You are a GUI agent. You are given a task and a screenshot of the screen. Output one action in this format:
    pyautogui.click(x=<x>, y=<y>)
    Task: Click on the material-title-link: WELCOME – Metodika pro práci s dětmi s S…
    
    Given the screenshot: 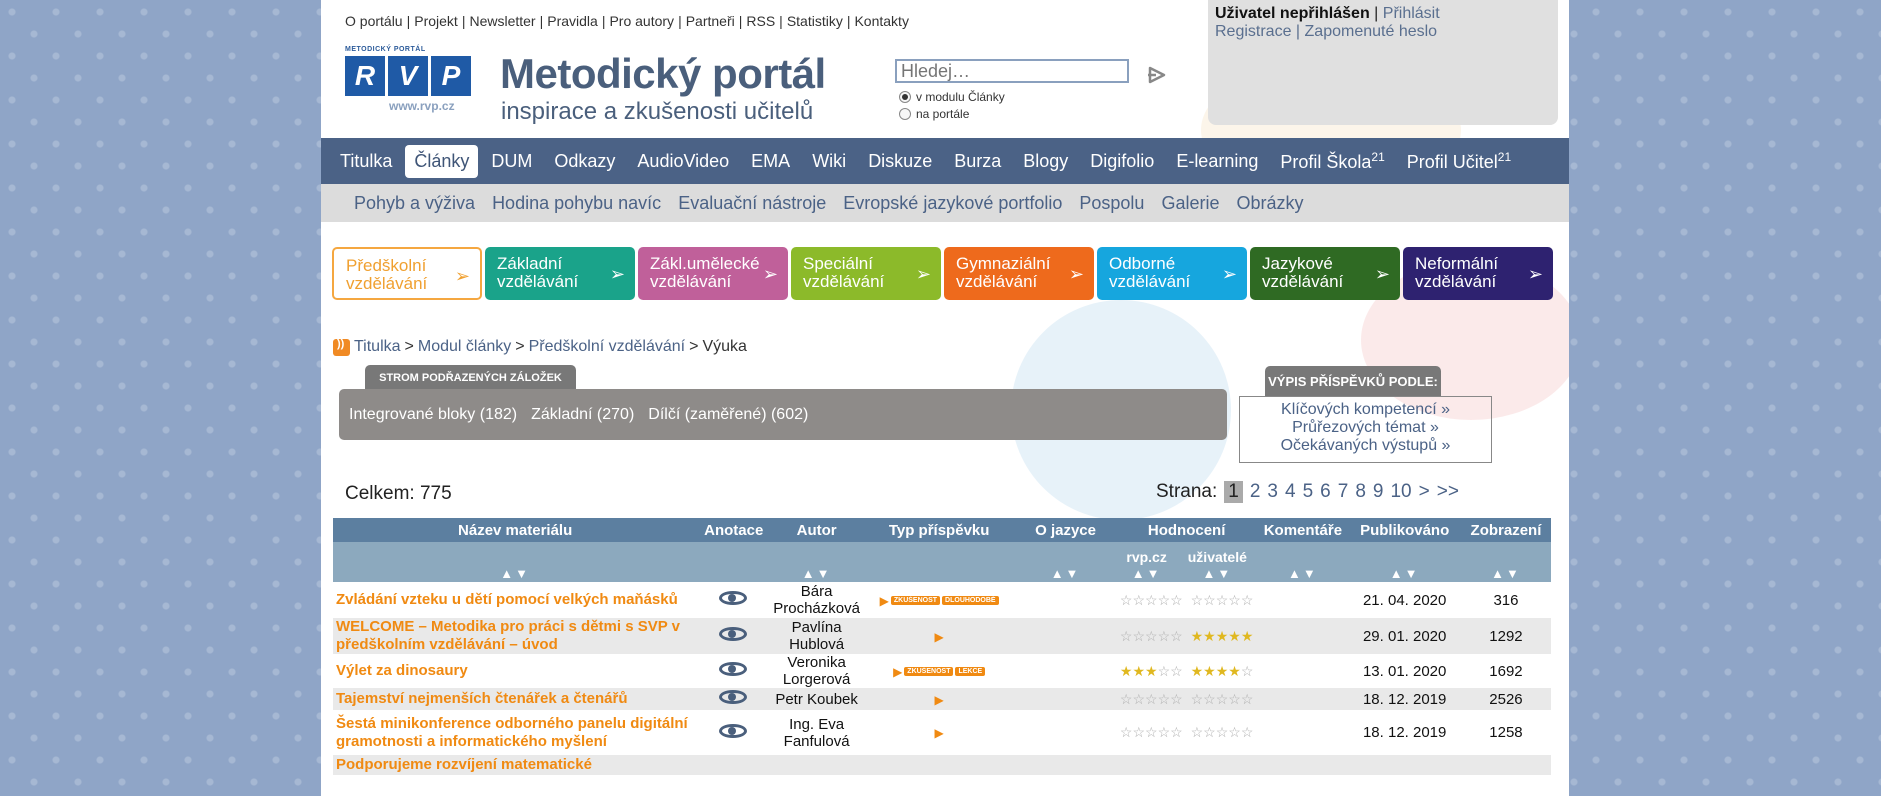 What is the action you would take?
    pyautogui.click(x=508, y=635)
    